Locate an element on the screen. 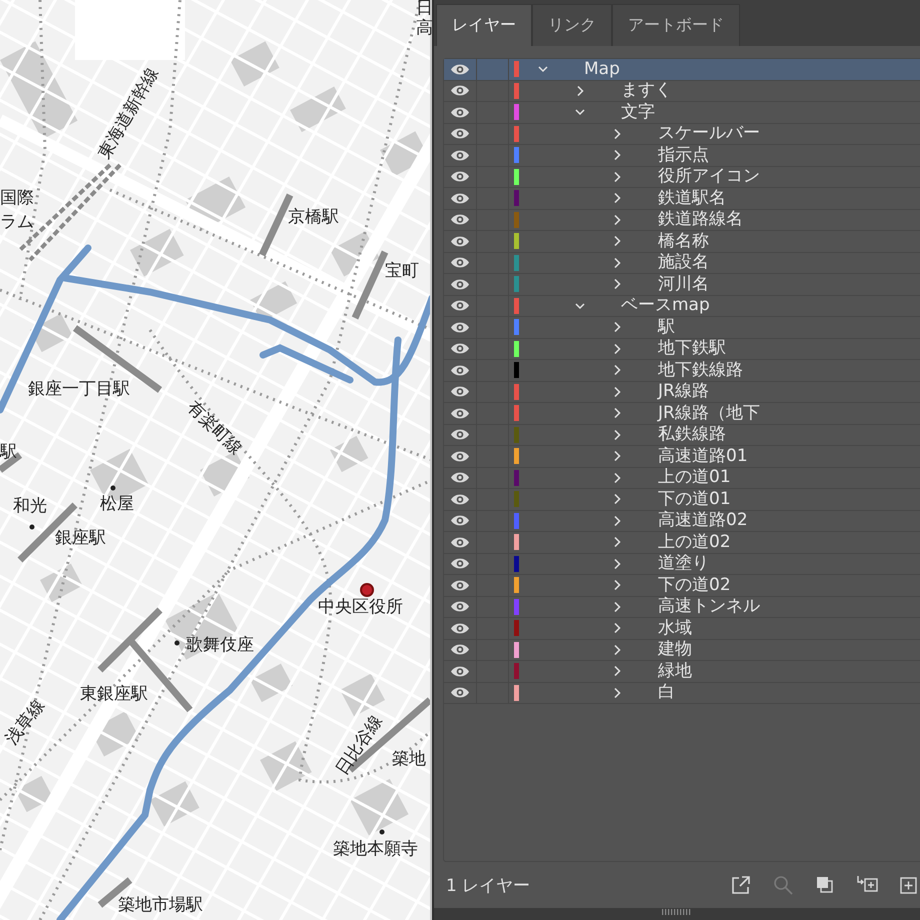 This screenshot has width=920, height=920. layer-row: JR線路（地下 is located at coordinates (682, 413).